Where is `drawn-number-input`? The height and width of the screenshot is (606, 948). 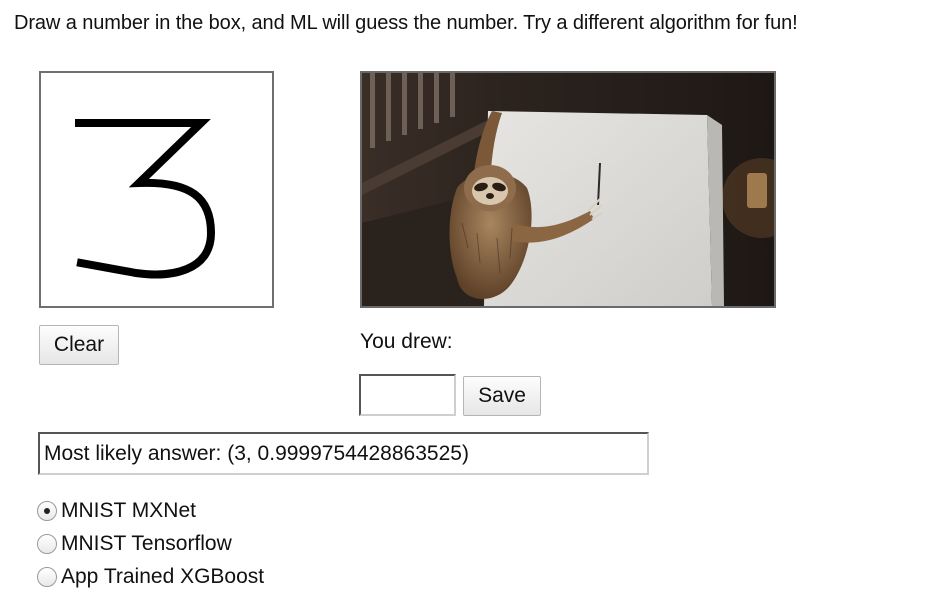 drawn-number-input is located at coordinates (407, 395).